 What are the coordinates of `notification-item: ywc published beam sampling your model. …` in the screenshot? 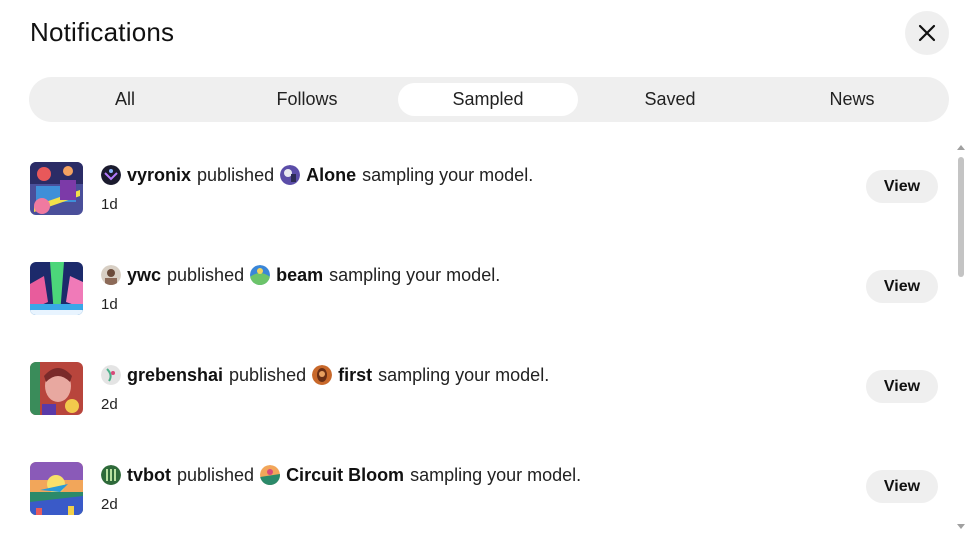 It's located at (485, 290).